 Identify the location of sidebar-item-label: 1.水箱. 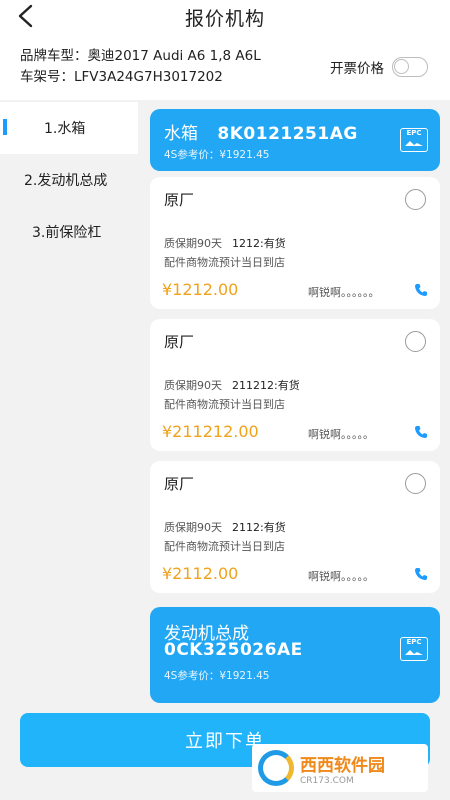
(65, 129).